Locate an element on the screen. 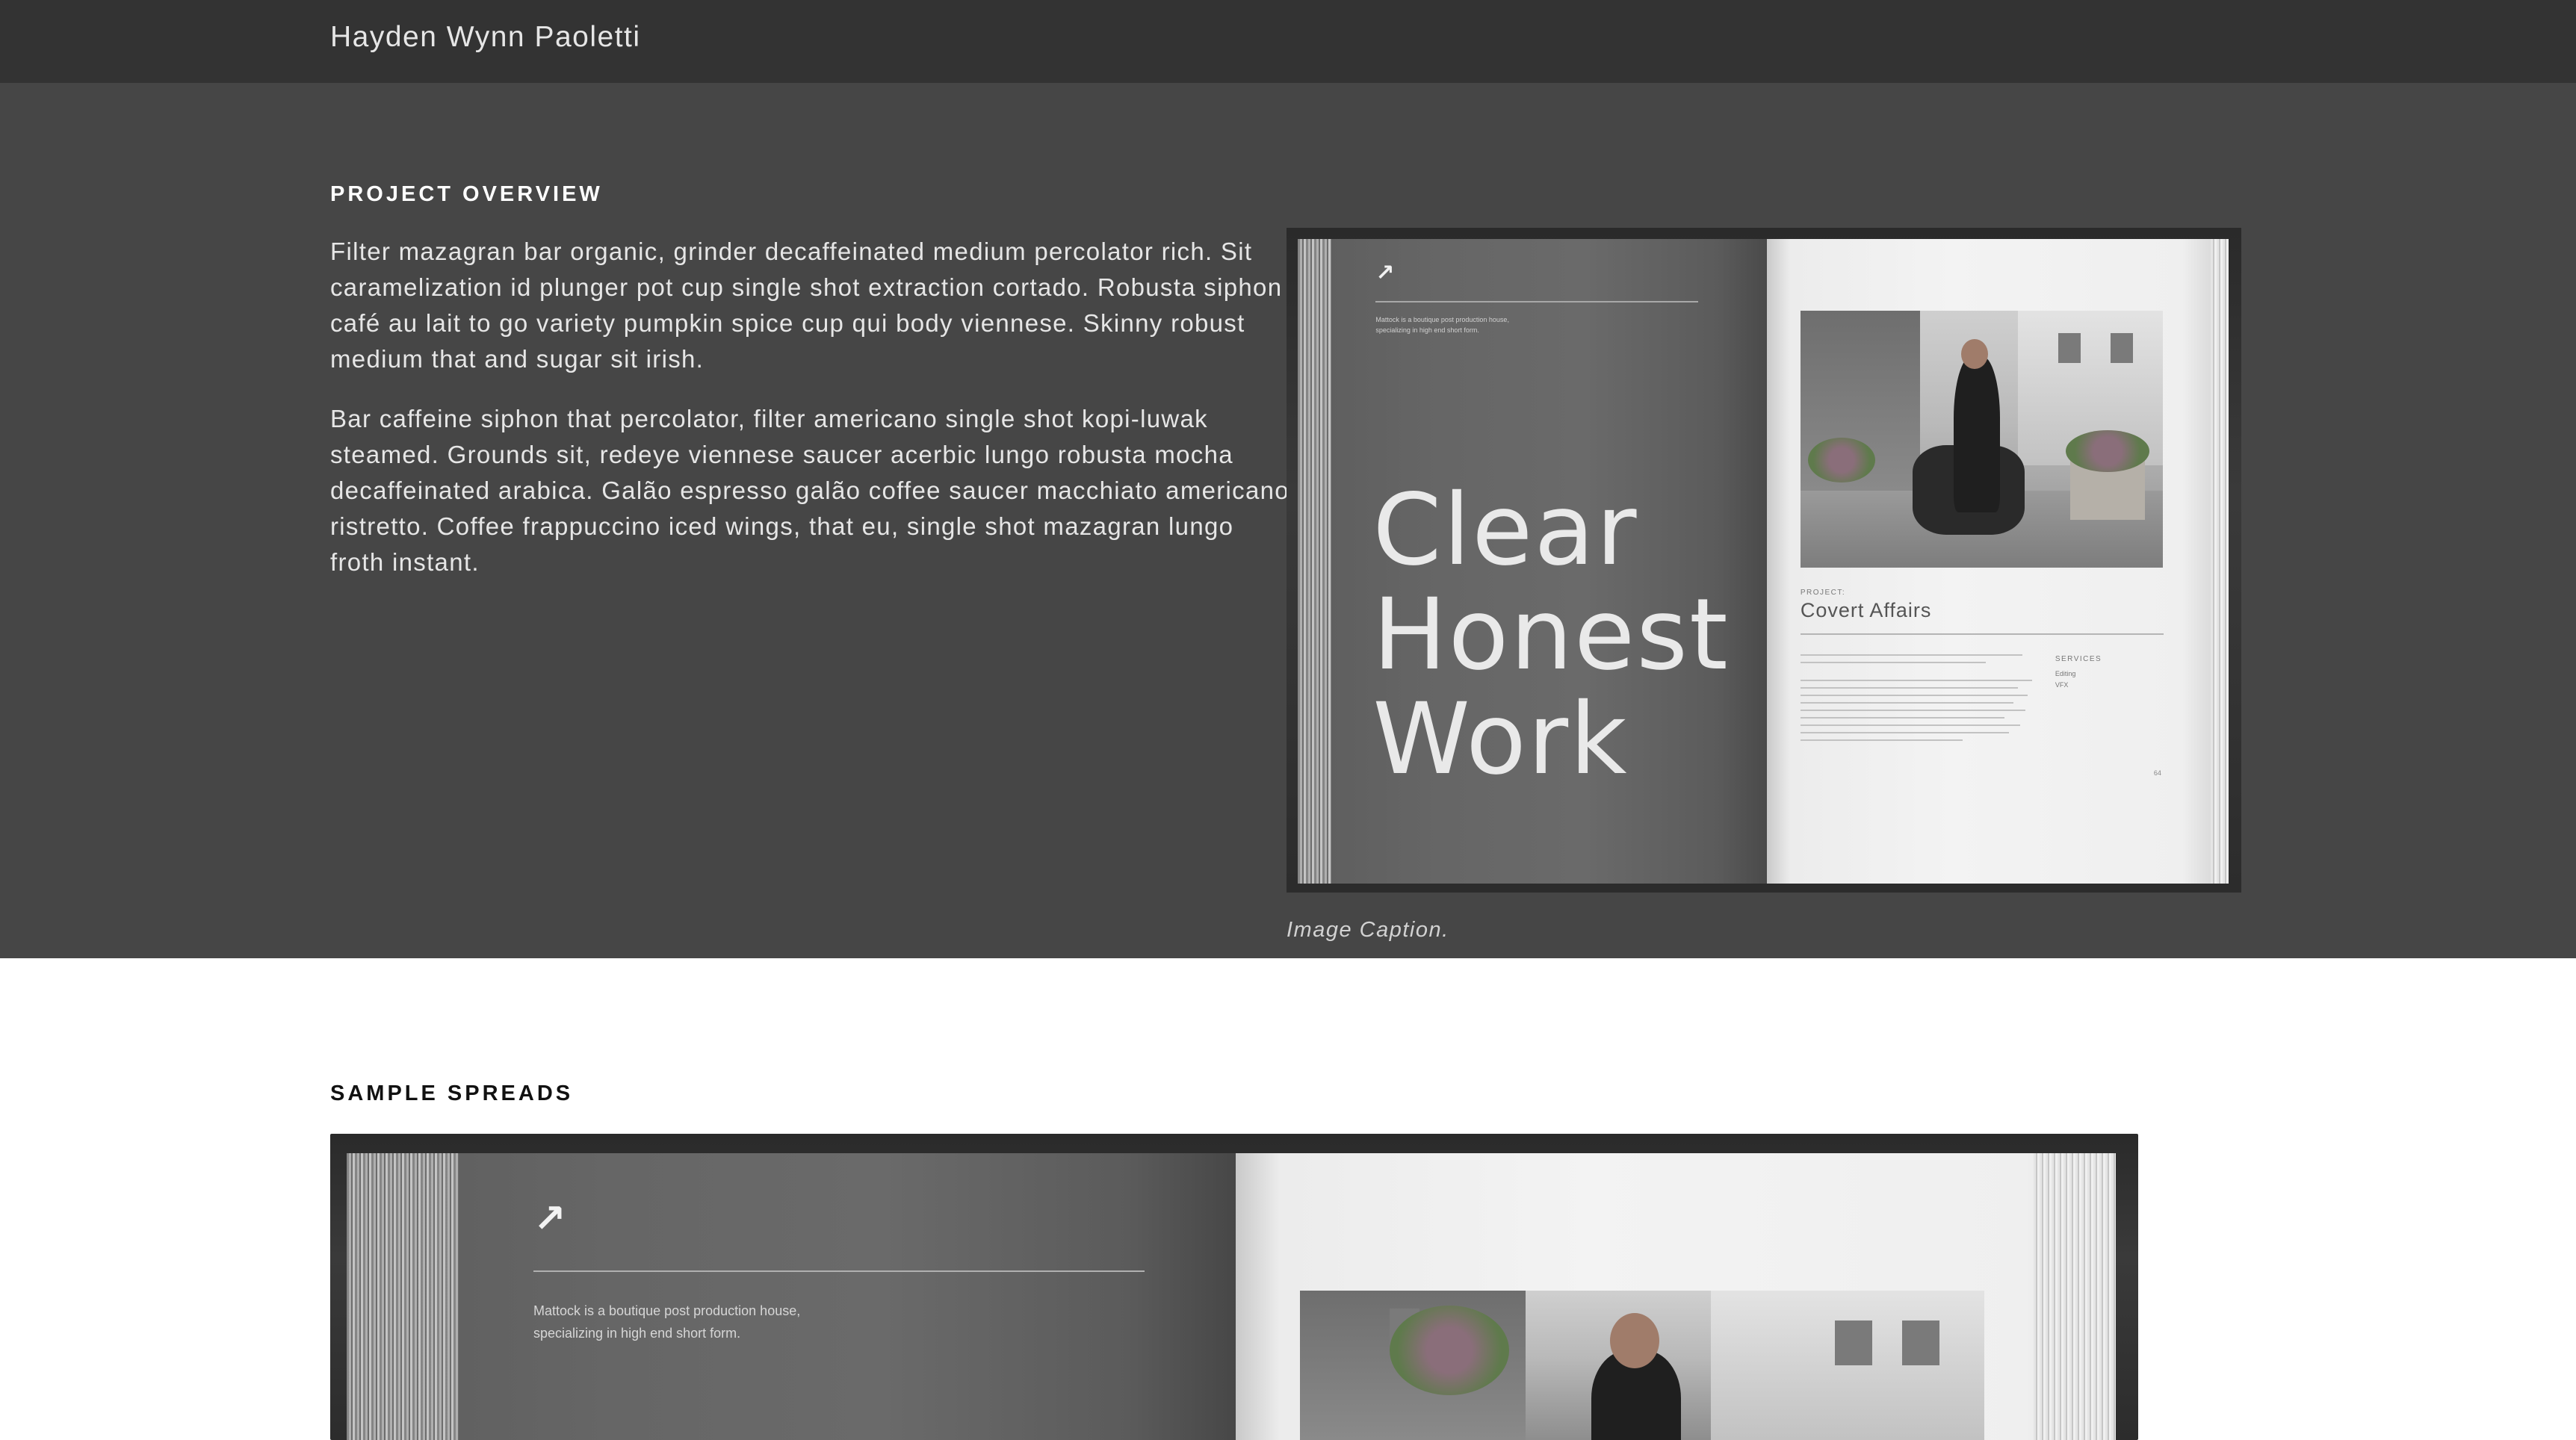 The image size is (2576, 1440). service-item: Editing is located at coordinates (2065, 674).